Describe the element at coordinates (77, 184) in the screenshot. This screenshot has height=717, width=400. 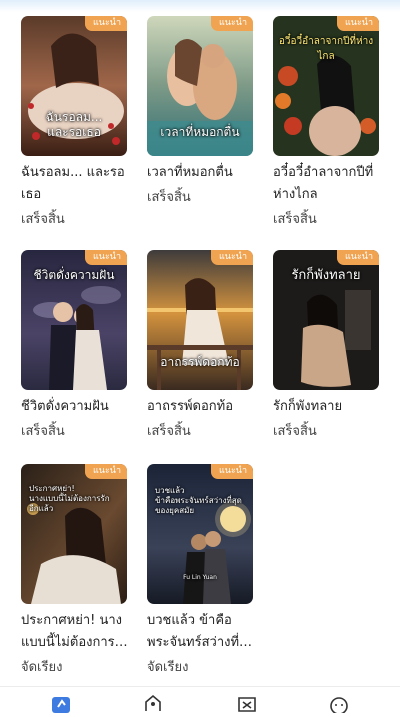
I see `book-title: ฉันรอลม... และรอเธอ` at that location.